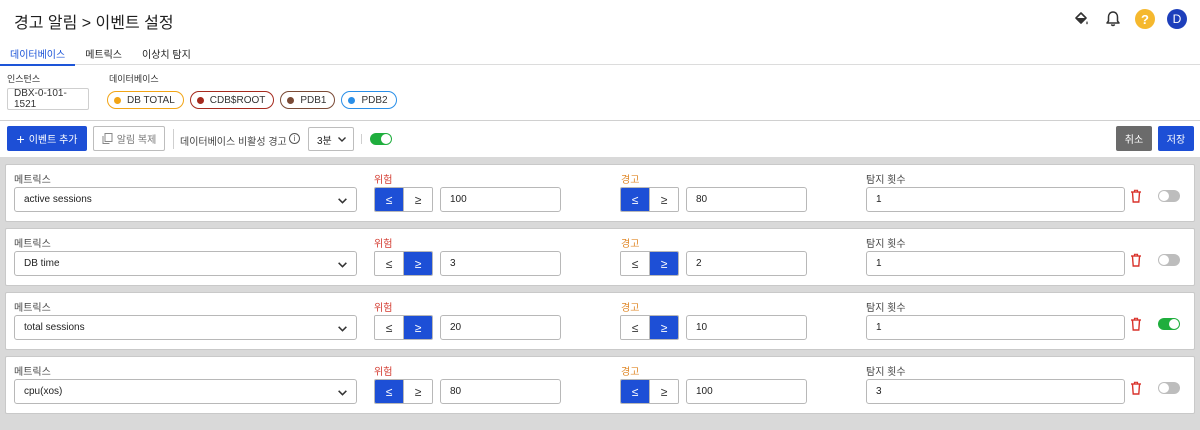  What do you see at coordinates (1134, 138) in the screenshot?
I see `cancel-button: 취소` at bounding box center [1134, 138].